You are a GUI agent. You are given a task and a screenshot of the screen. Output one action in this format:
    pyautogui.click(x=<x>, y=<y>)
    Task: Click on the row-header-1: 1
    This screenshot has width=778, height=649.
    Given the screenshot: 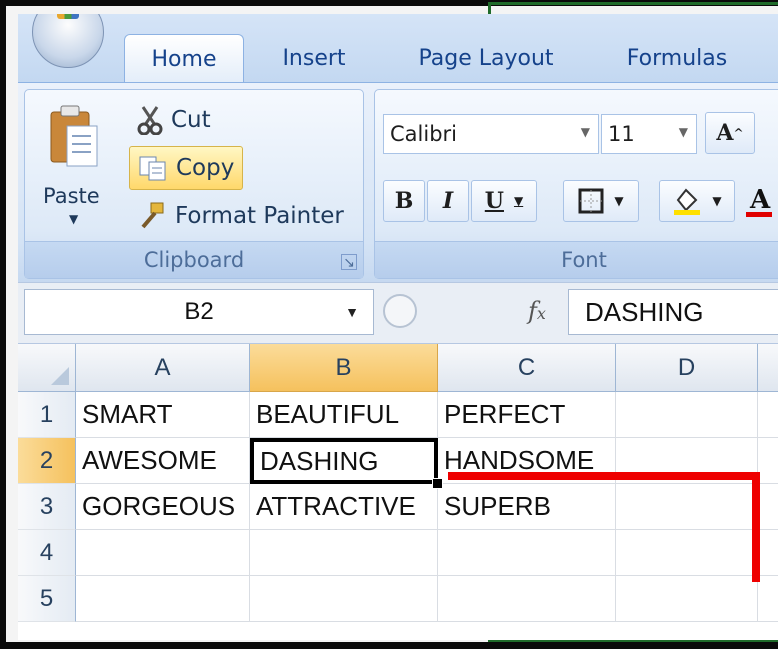 What is the action you would take?
    pyautogui.click(x=47, y=415)
    